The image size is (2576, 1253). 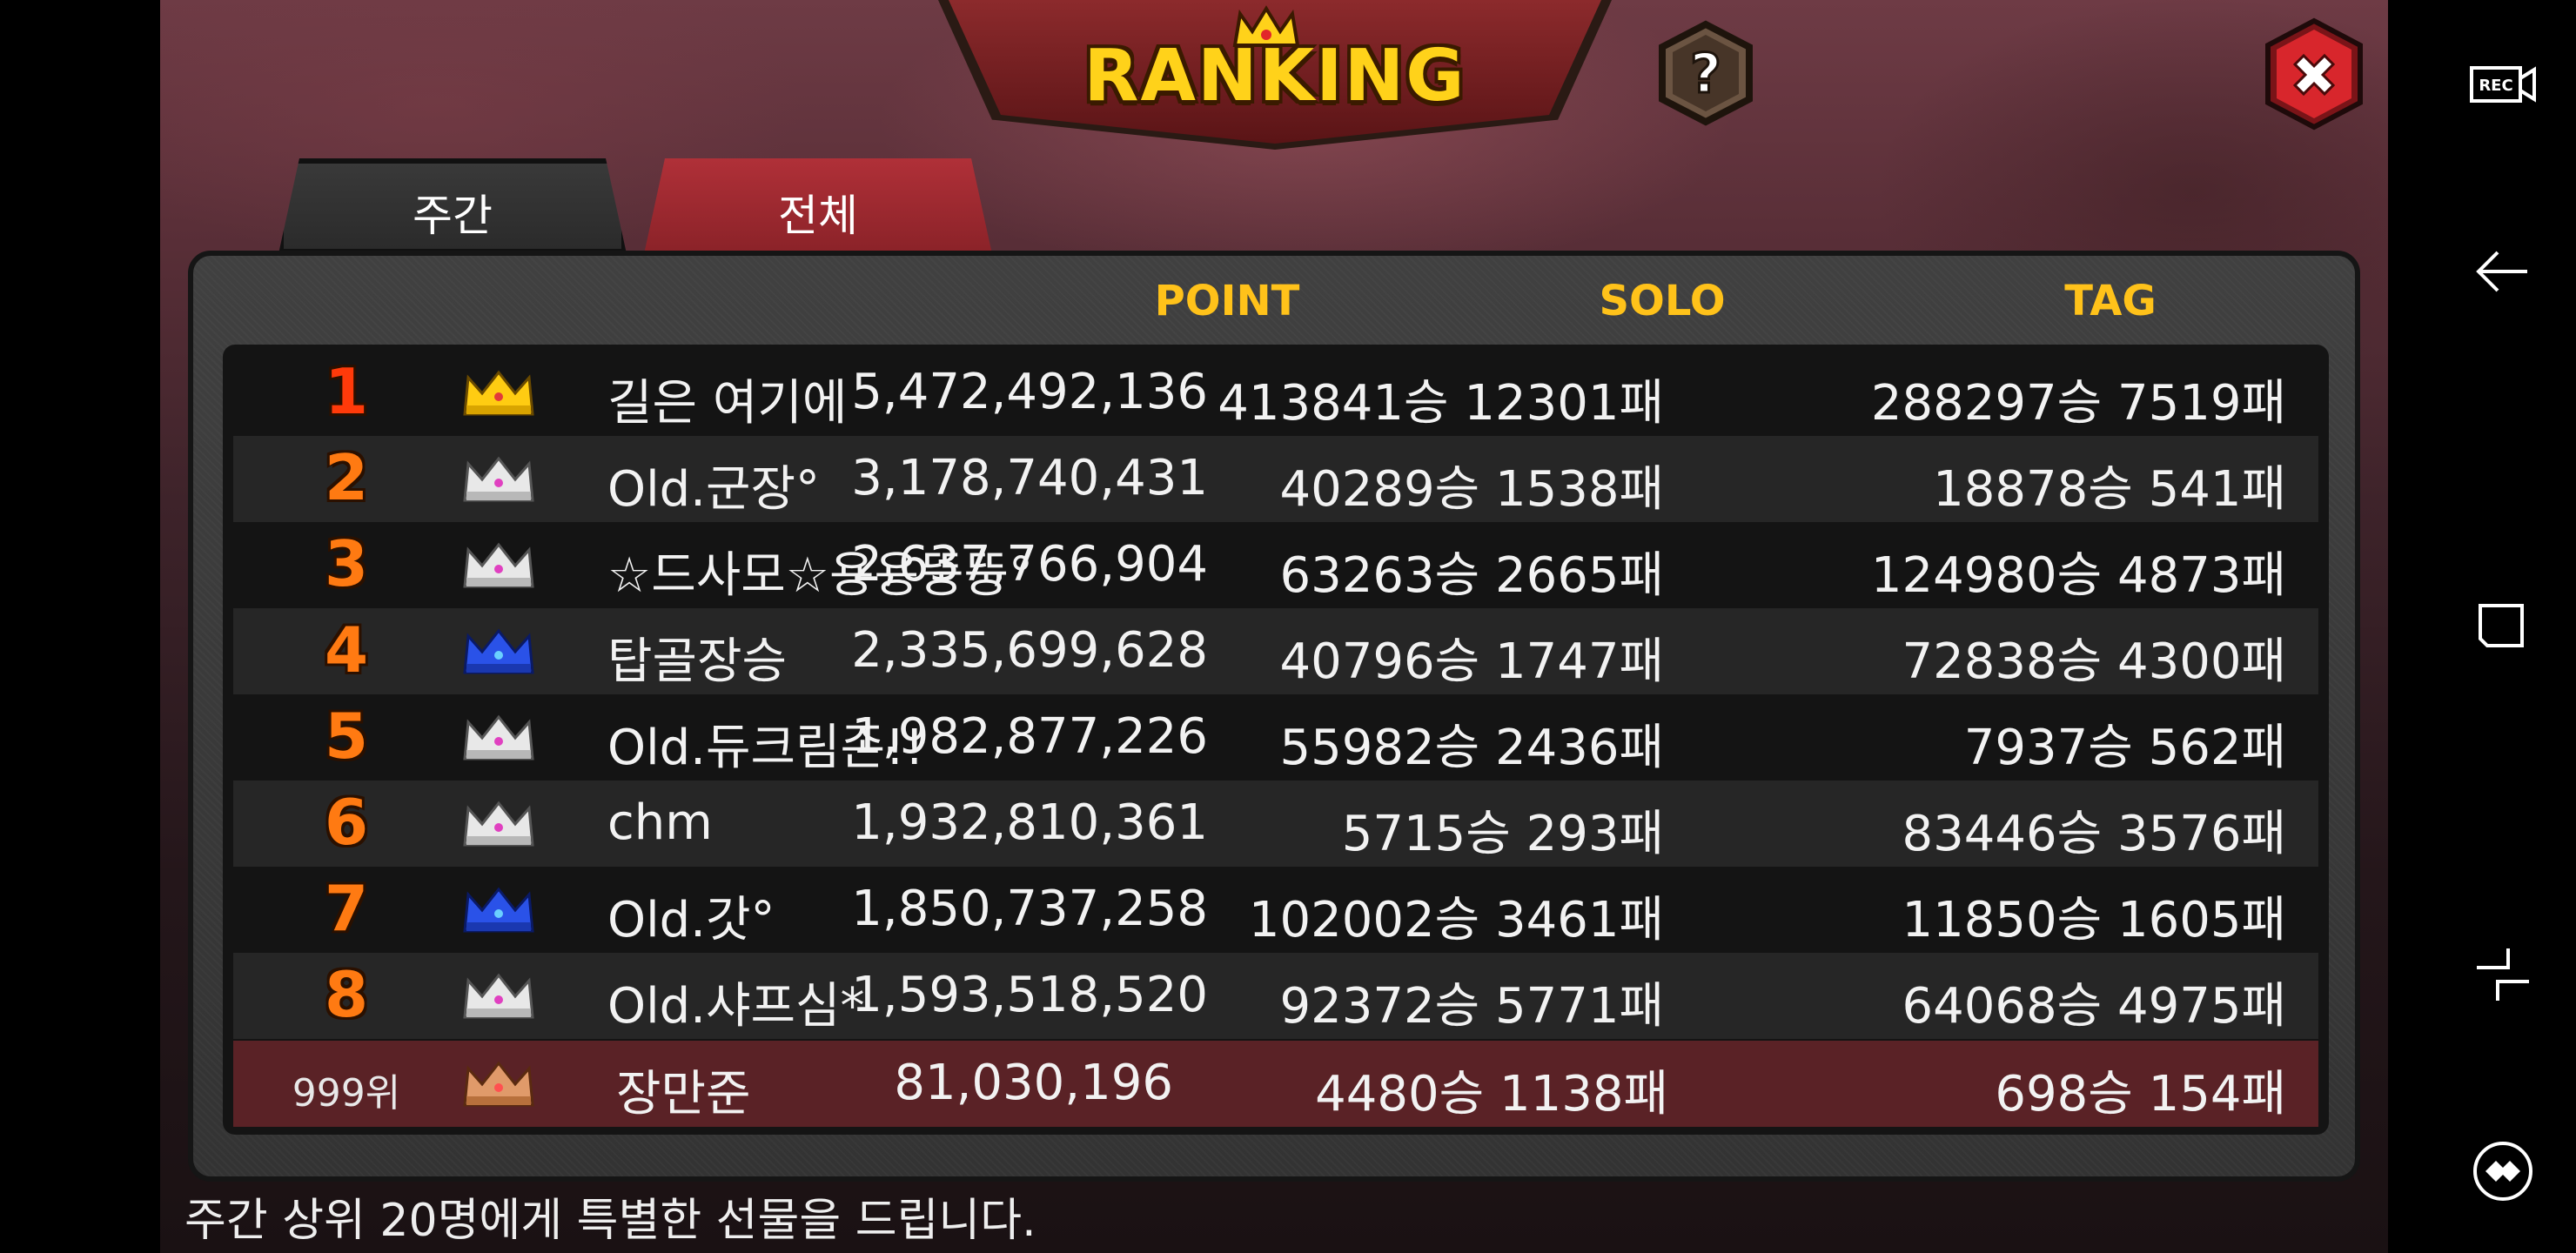 What do you see at coordinates (2094, 661) in the screenshot?
I see `player-tag-record: 72838승 4300패` at bounding box center [2094, 661].